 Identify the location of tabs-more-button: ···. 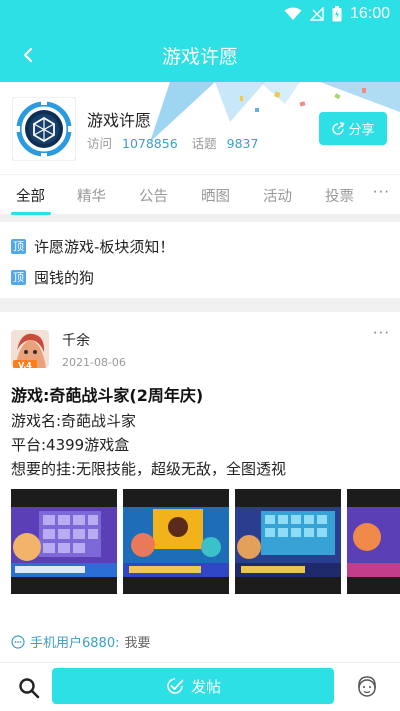
(381, 192).